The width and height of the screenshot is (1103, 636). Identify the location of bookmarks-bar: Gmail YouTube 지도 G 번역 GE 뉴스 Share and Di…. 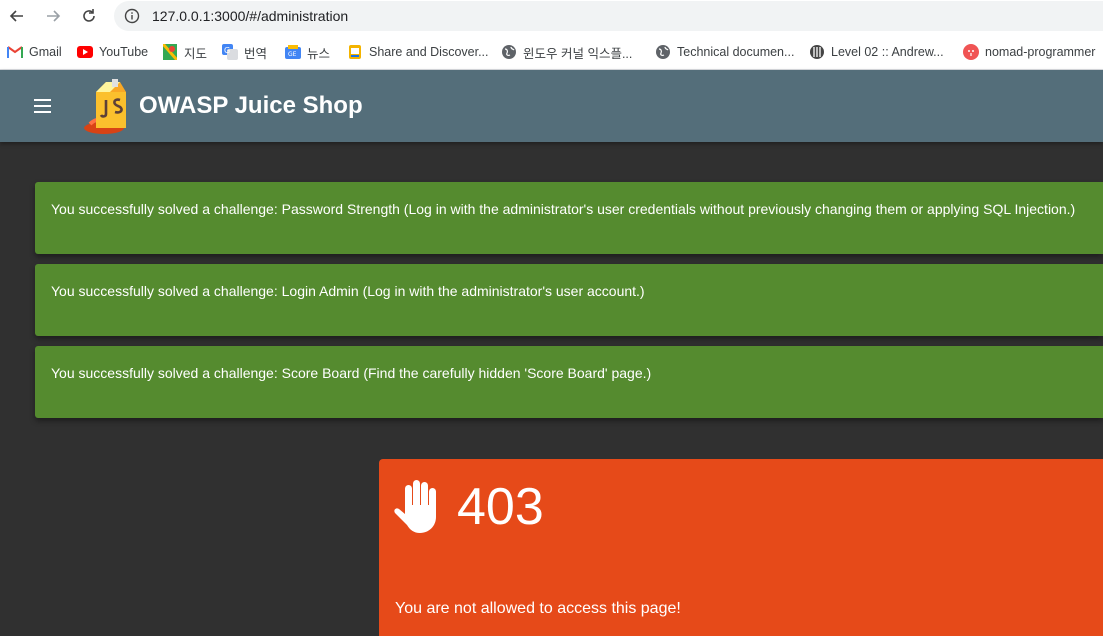
(551, 51).